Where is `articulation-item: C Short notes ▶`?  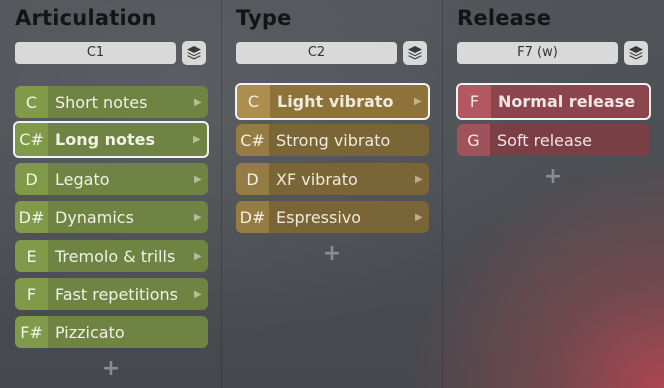
articulation-item: C Short notes ▶ is located at coordinates (111, 102).